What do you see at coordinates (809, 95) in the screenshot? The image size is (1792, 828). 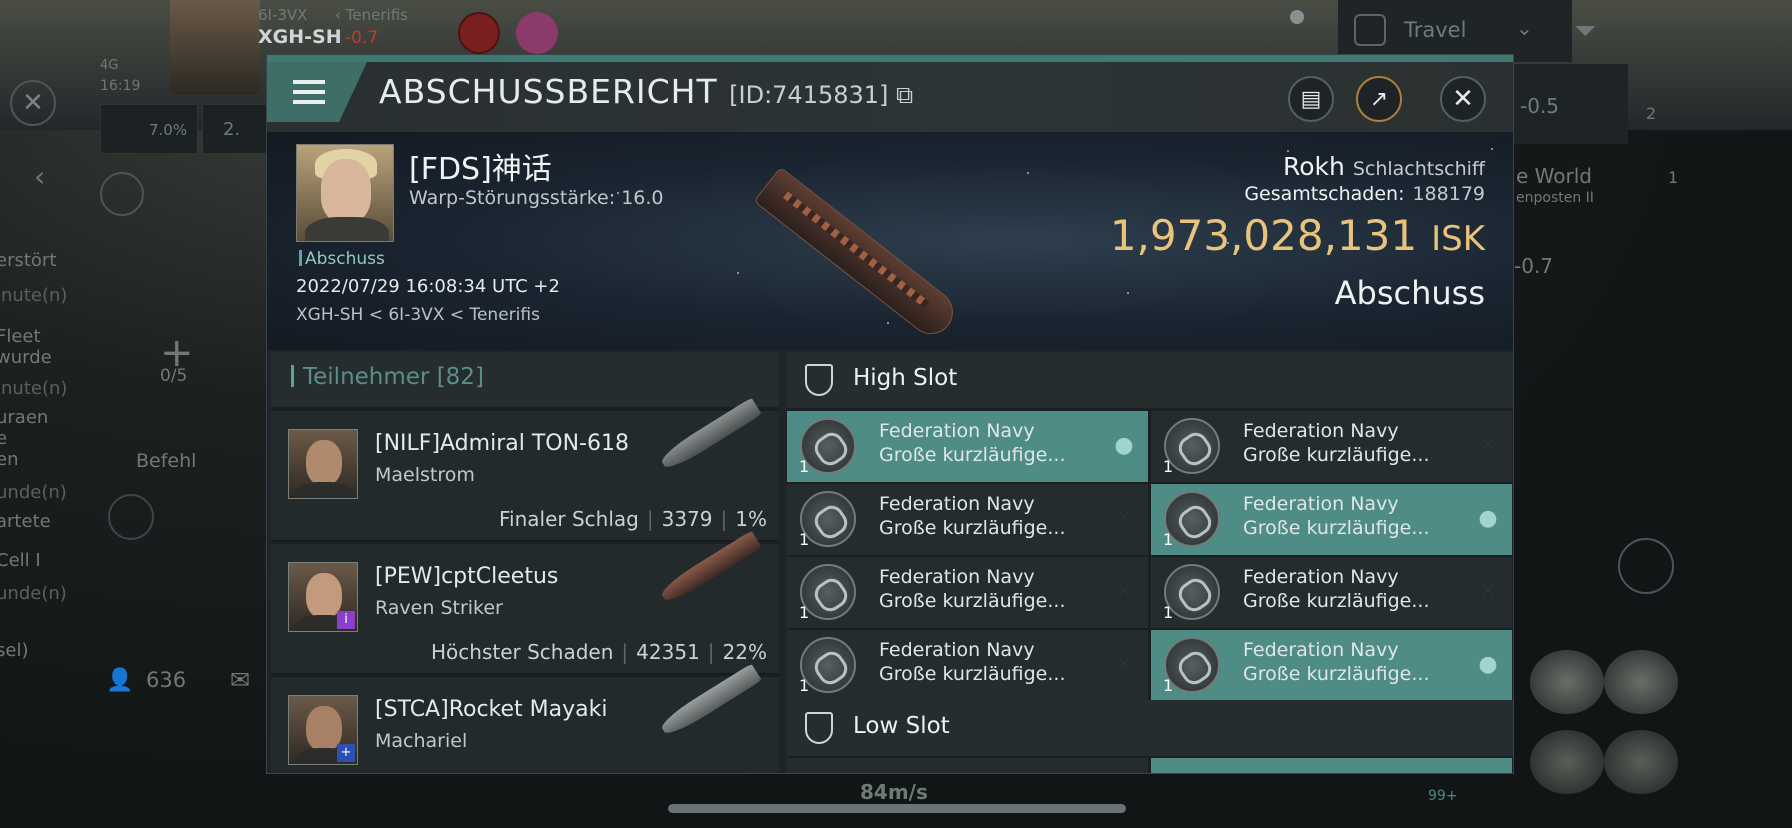 I see `killmail-id: [ID:7415831]` at bounding box center [809, 95].